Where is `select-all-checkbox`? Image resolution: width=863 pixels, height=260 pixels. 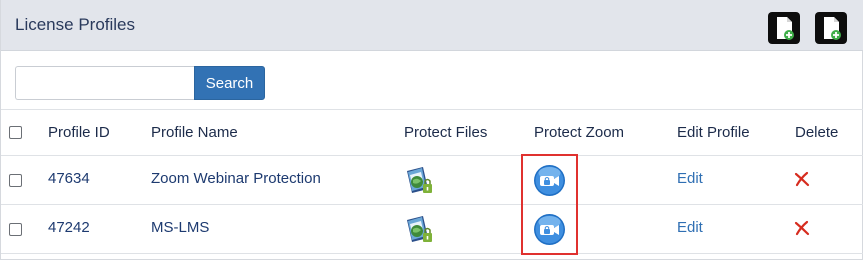
select-all-checkbox is located at coordinates (15, 132).